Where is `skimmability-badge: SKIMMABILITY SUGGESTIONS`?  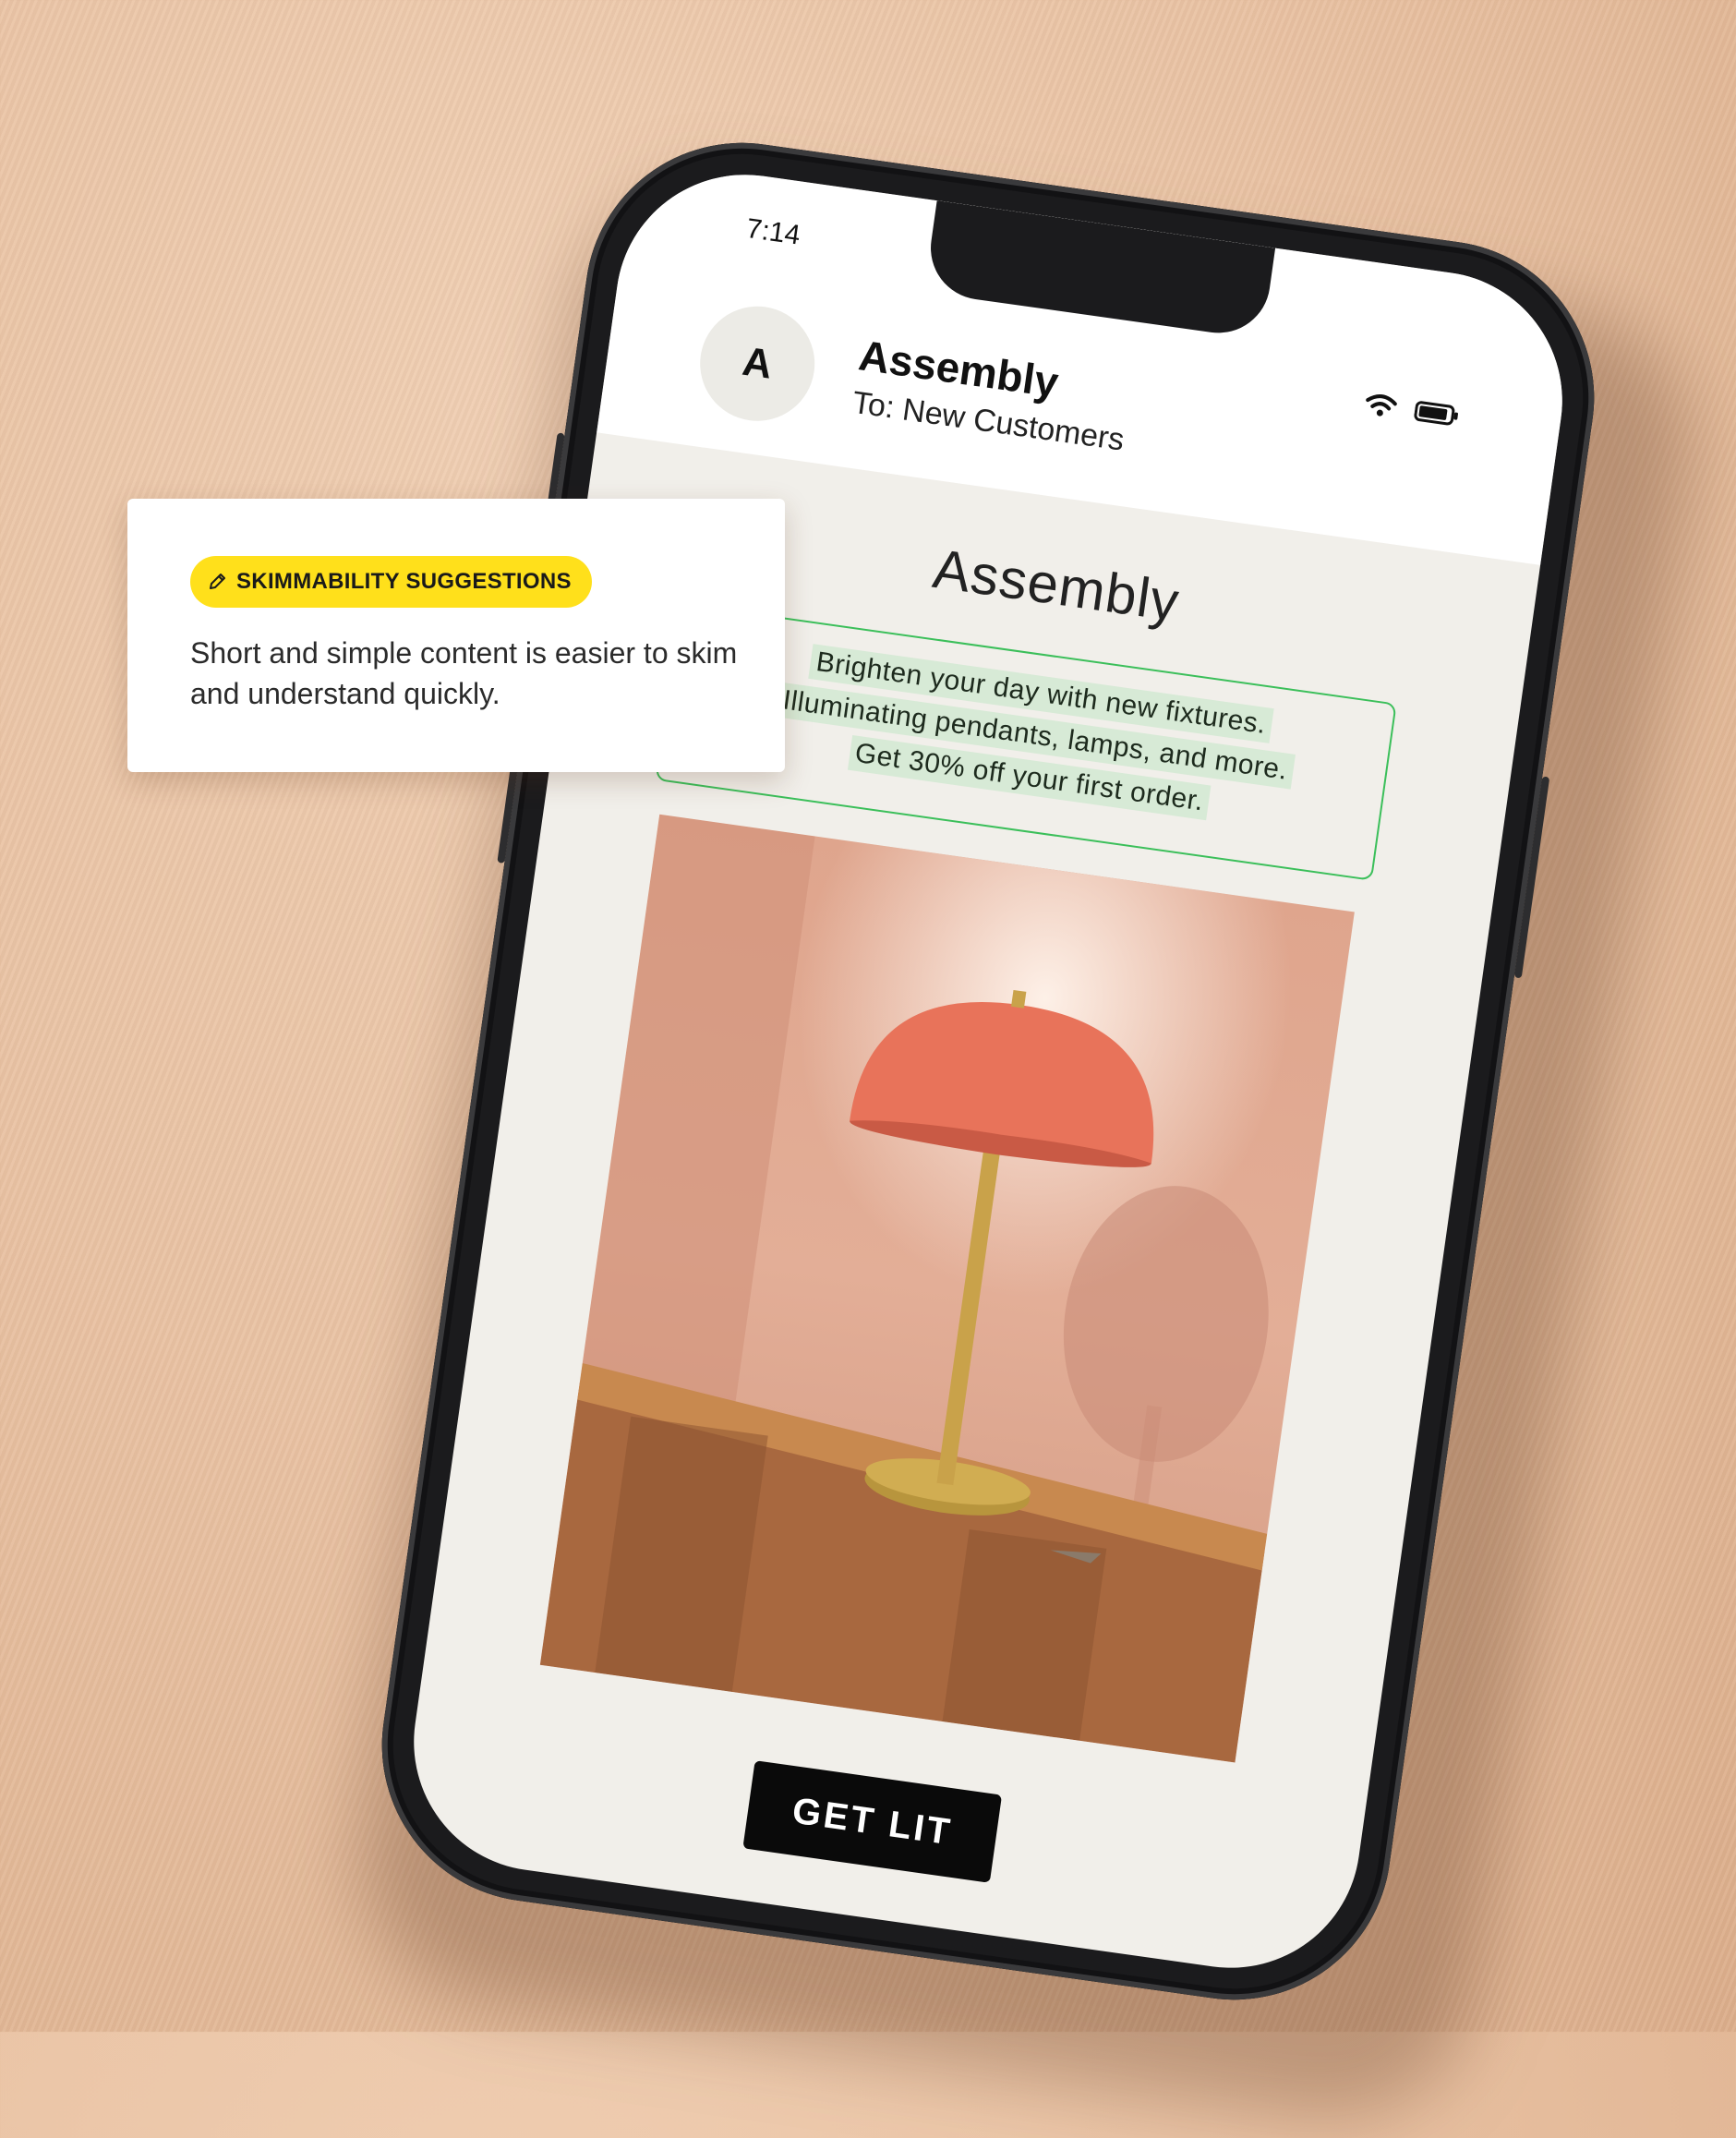
skimmability-badge: SKIMMABILITY SUGGESTIONS is located at coordinates (391, 582).